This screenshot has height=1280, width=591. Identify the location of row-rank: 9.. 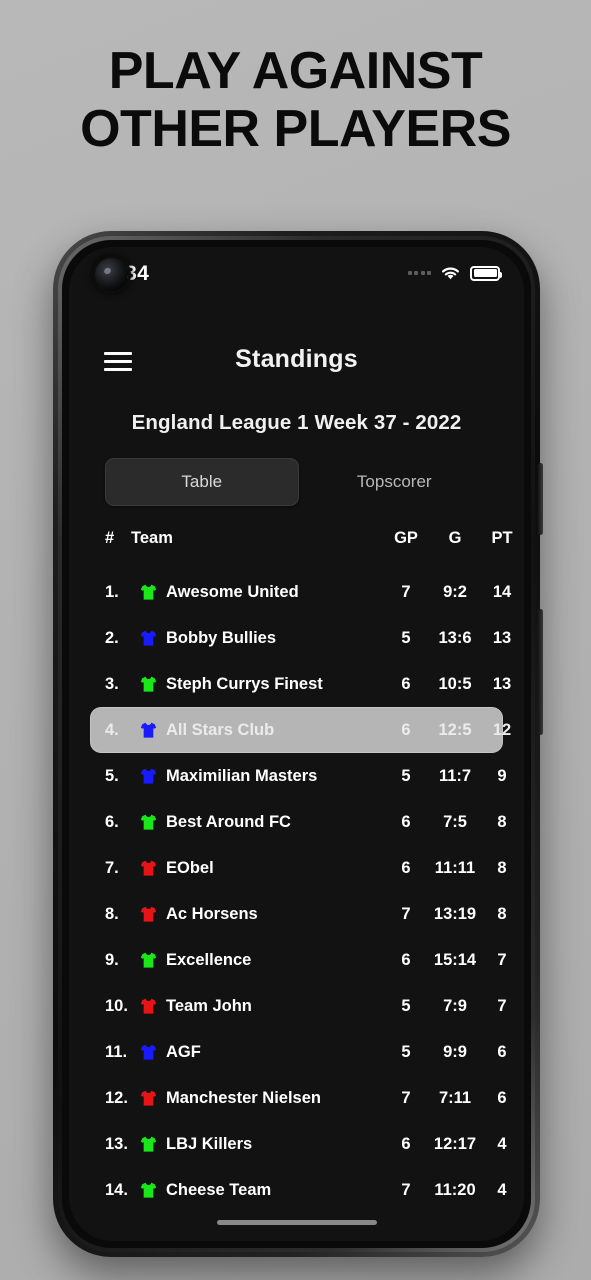
(112, 959).